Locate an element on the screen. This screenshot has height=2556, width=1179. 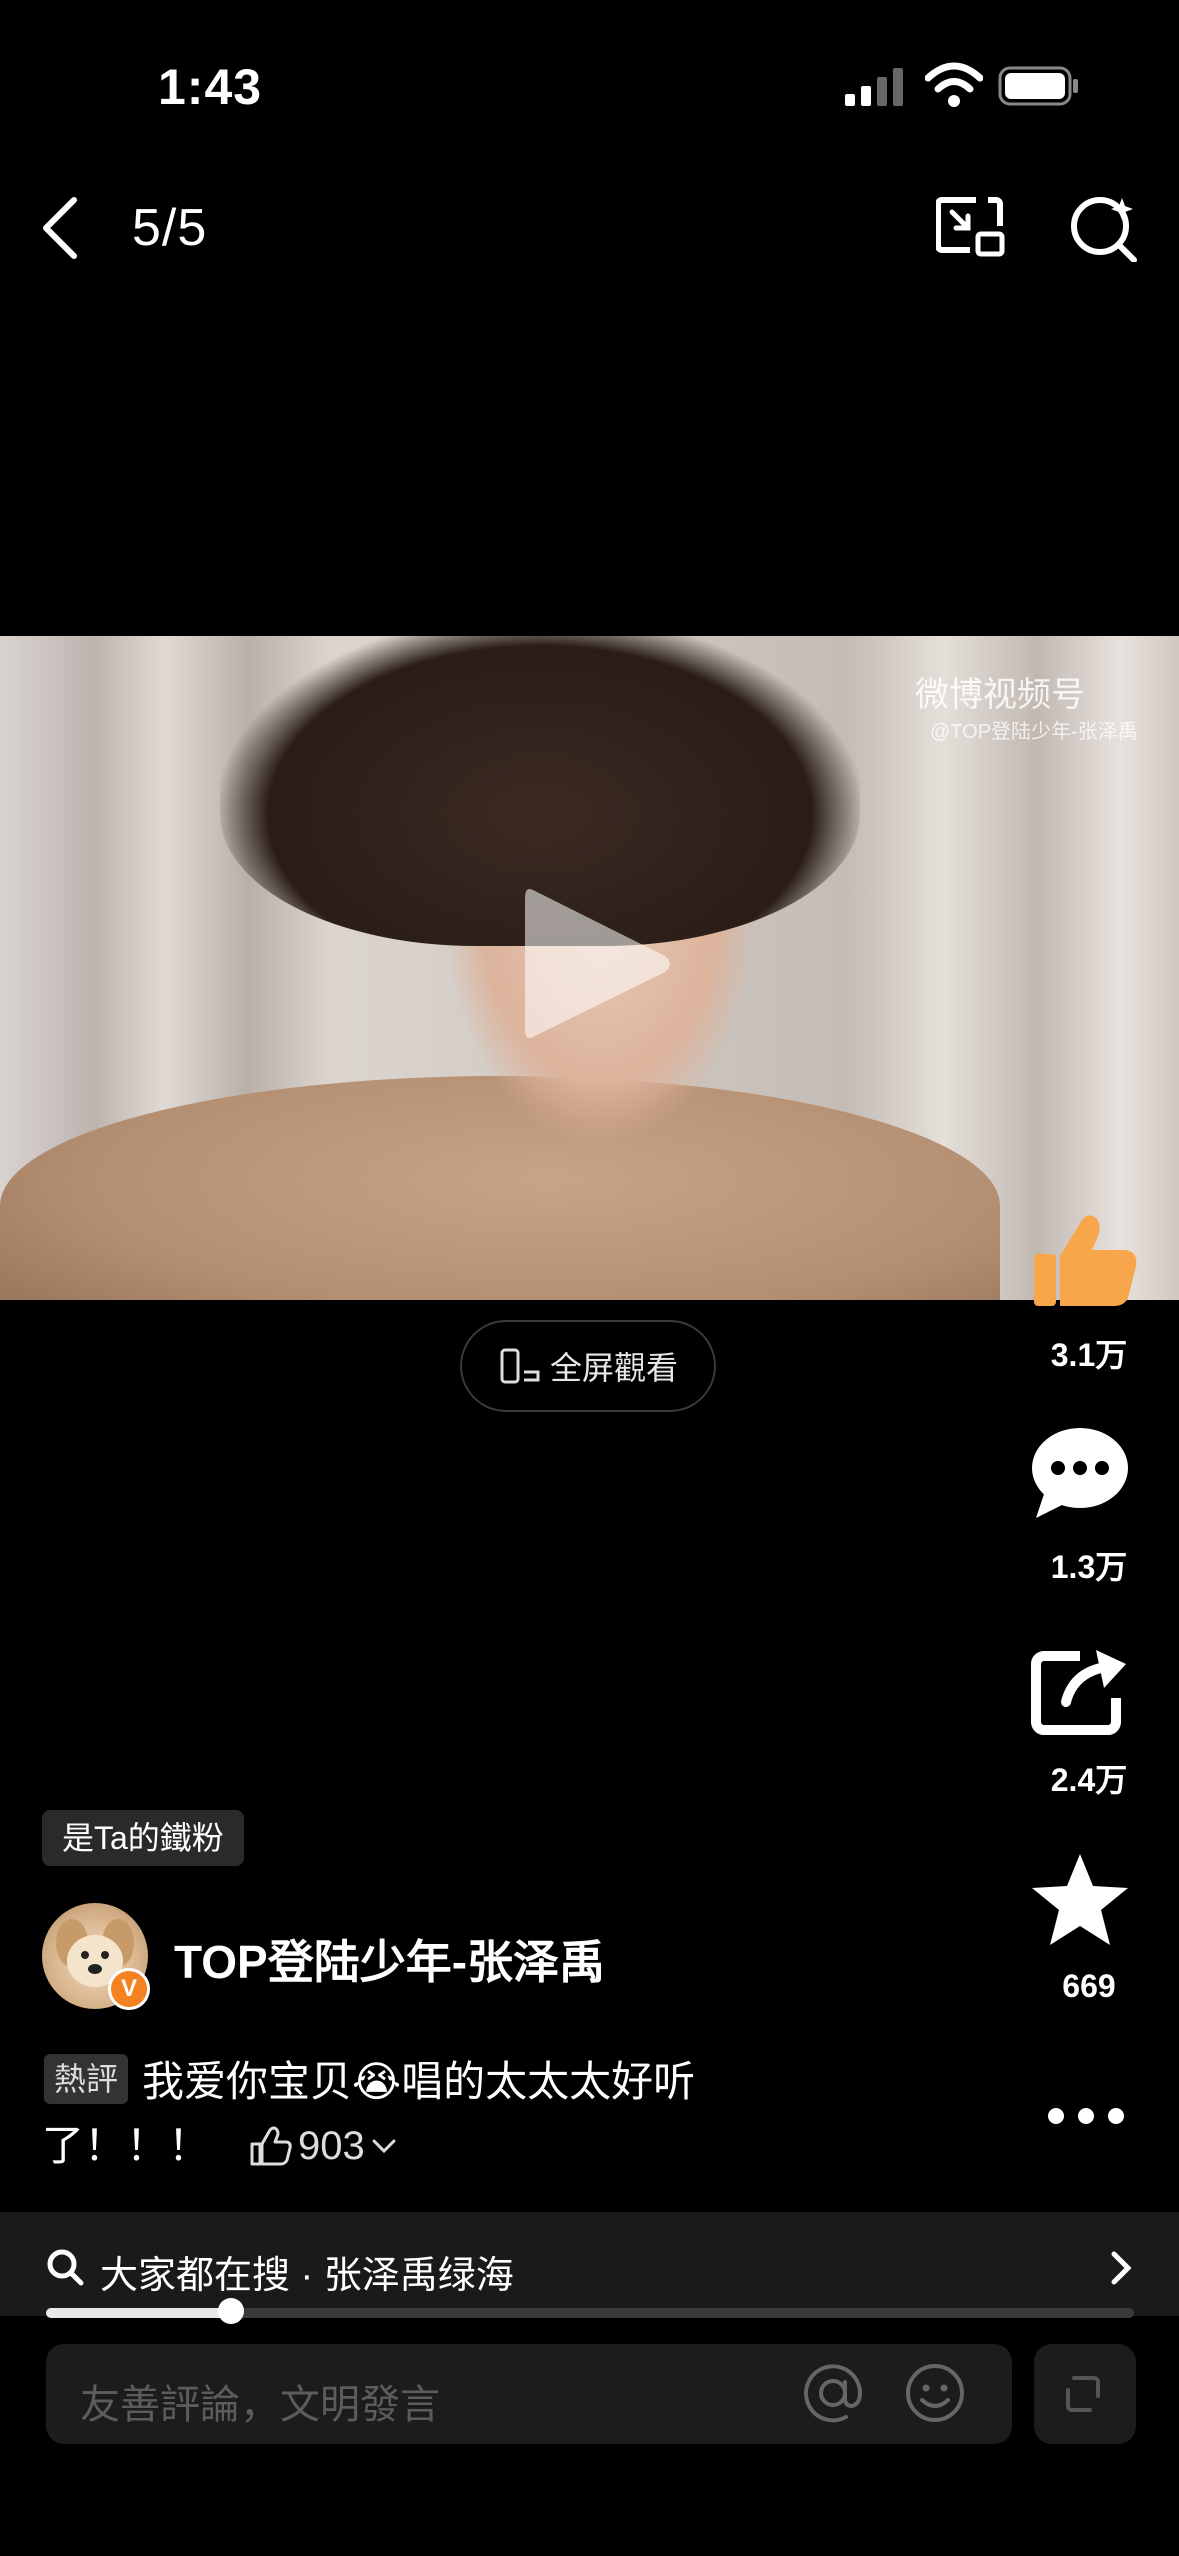
expand-input-button is located at coordinates (1085, 2394).